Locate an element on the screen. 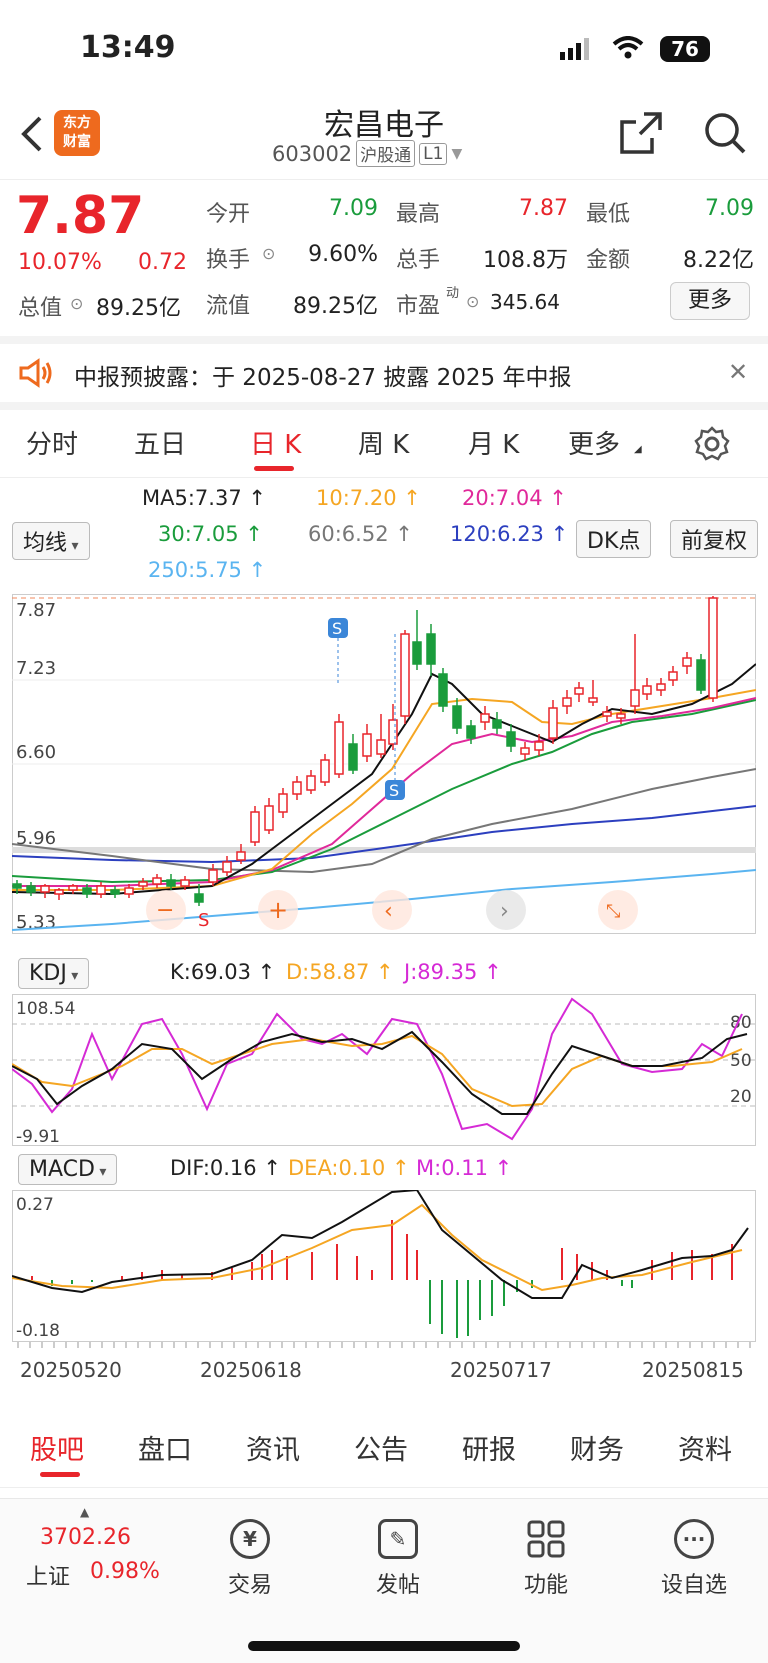 This screenshot has height=1663, width=768. kdj-selector-label: KDJ is located at coordinates (54, 973).